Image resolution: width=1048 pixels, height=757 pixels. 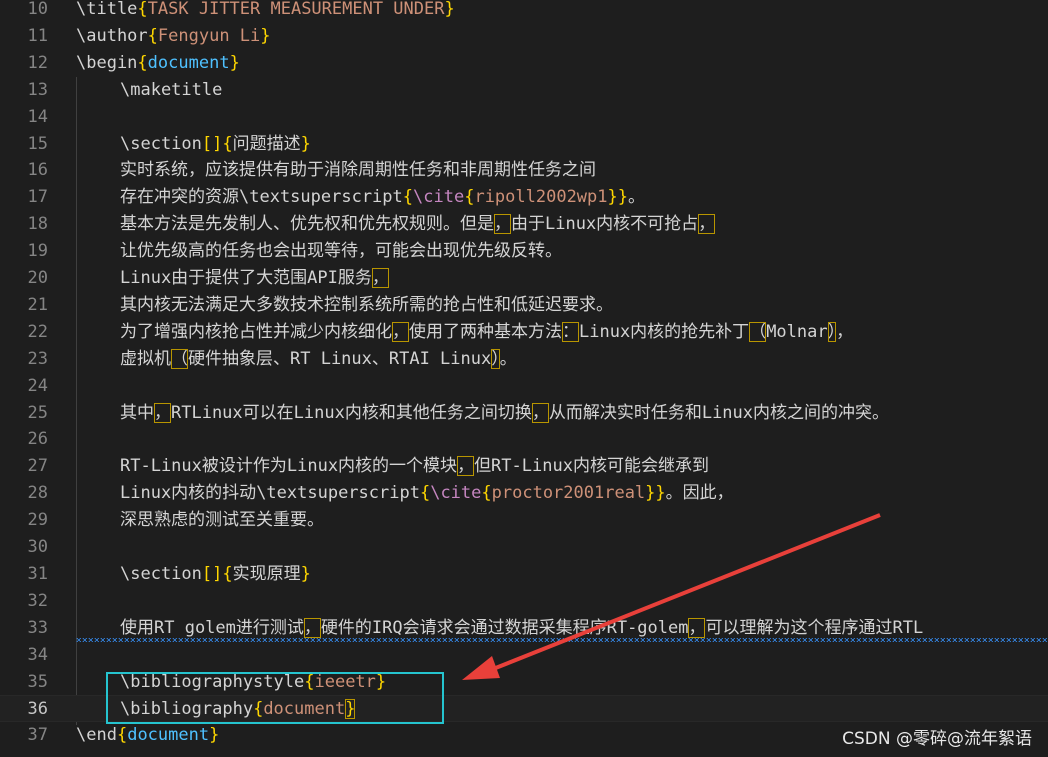 What do you see at coordinates (481, 668) in the screenshot?
I see `annotation-arrow-head` at bounding box center [481, 668].